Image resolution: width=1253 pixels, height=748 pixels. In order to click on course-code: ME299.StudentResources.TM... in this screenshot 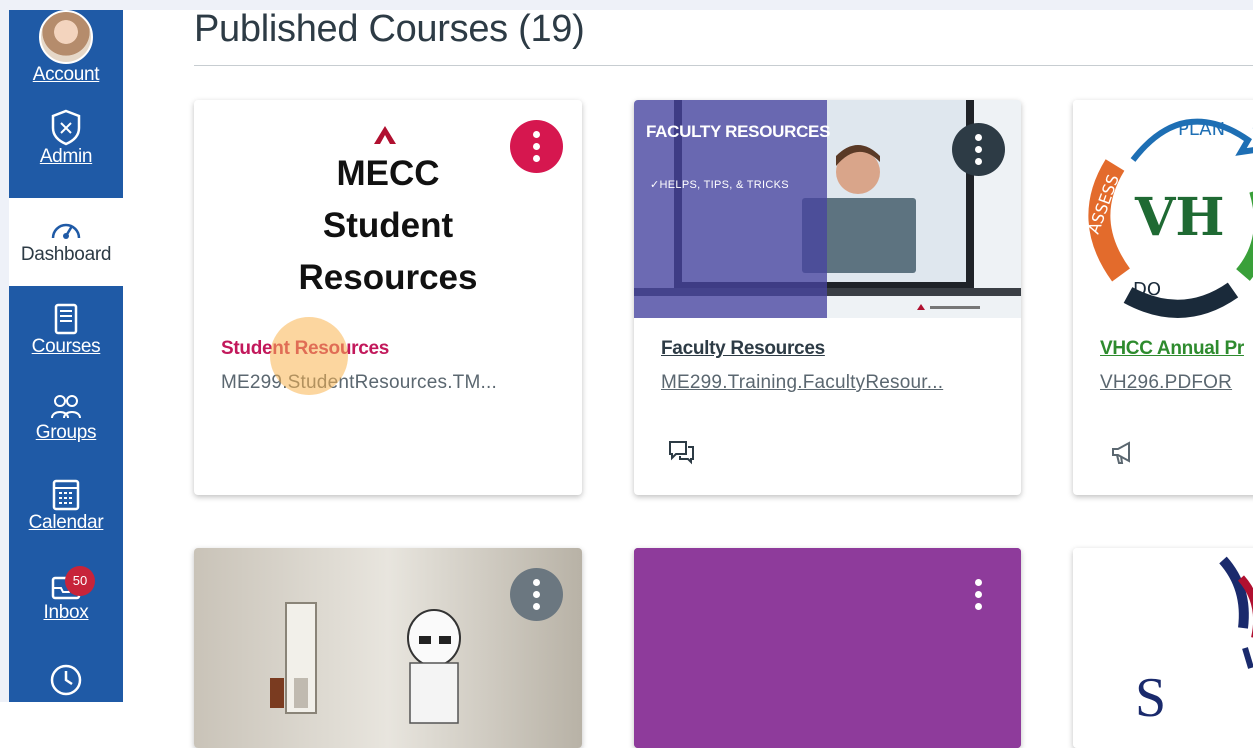, I will do `click(359, 382)`.